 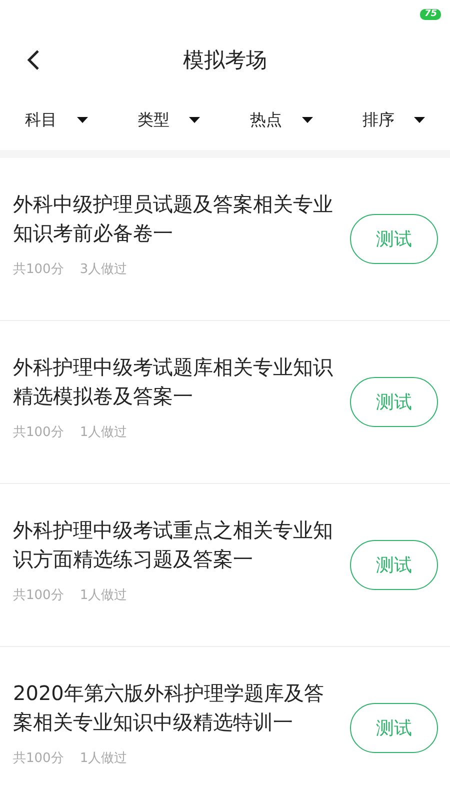 What do you see at coordinates (173, 382) in the screenshot?
I see `exam-title: 外科护理中级考试题库相关专业知识精选模拟卷及答案一` at bounding box center [173, 382].